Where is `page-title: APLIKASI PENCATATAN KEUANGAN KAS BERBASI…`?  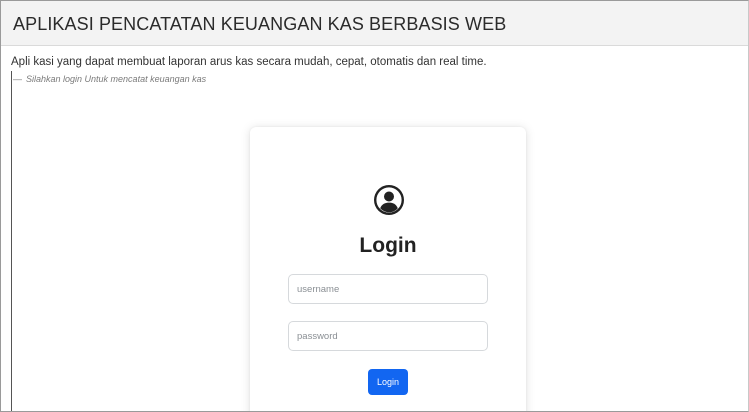 page-title: APLIKASI PENCATATAN KEUANGAN KAS BERBASI… is located at coordinates (260, 24).